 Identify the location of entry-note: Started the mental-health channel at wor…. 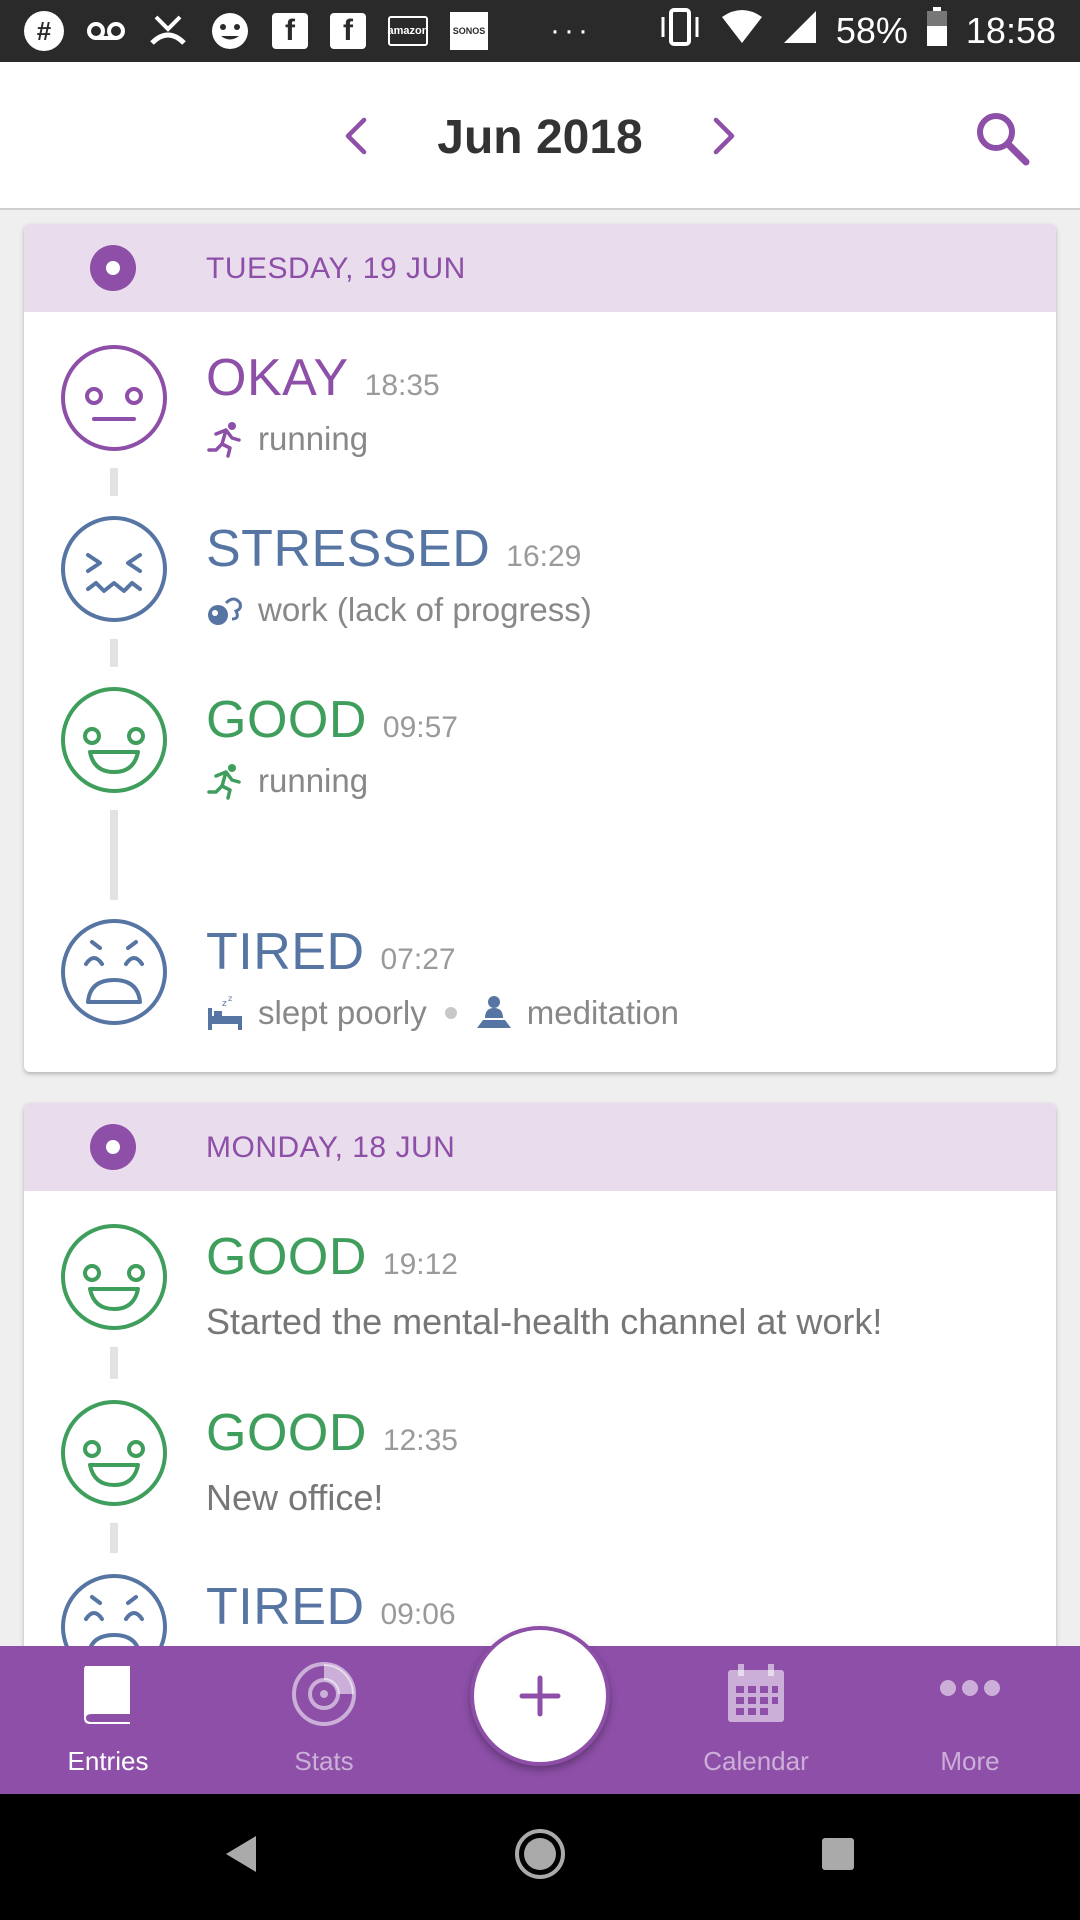
(544, 1321).